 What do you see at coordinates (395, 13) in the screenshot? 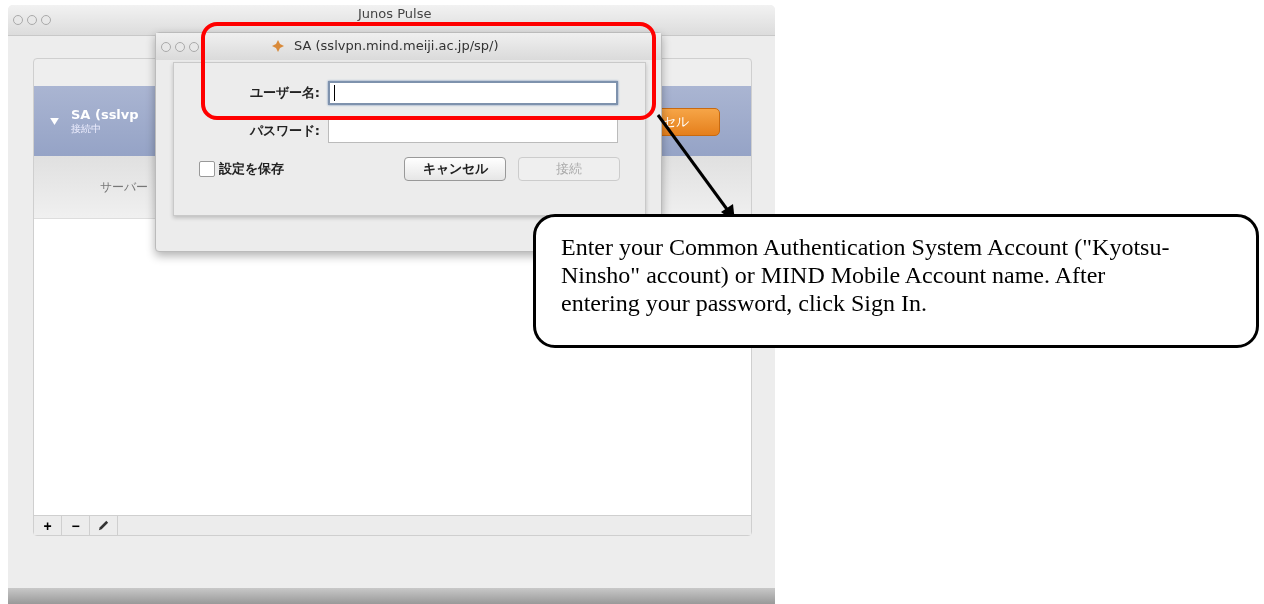
I see `window-title: Junos Pulse` at bounding box center [395, 13].